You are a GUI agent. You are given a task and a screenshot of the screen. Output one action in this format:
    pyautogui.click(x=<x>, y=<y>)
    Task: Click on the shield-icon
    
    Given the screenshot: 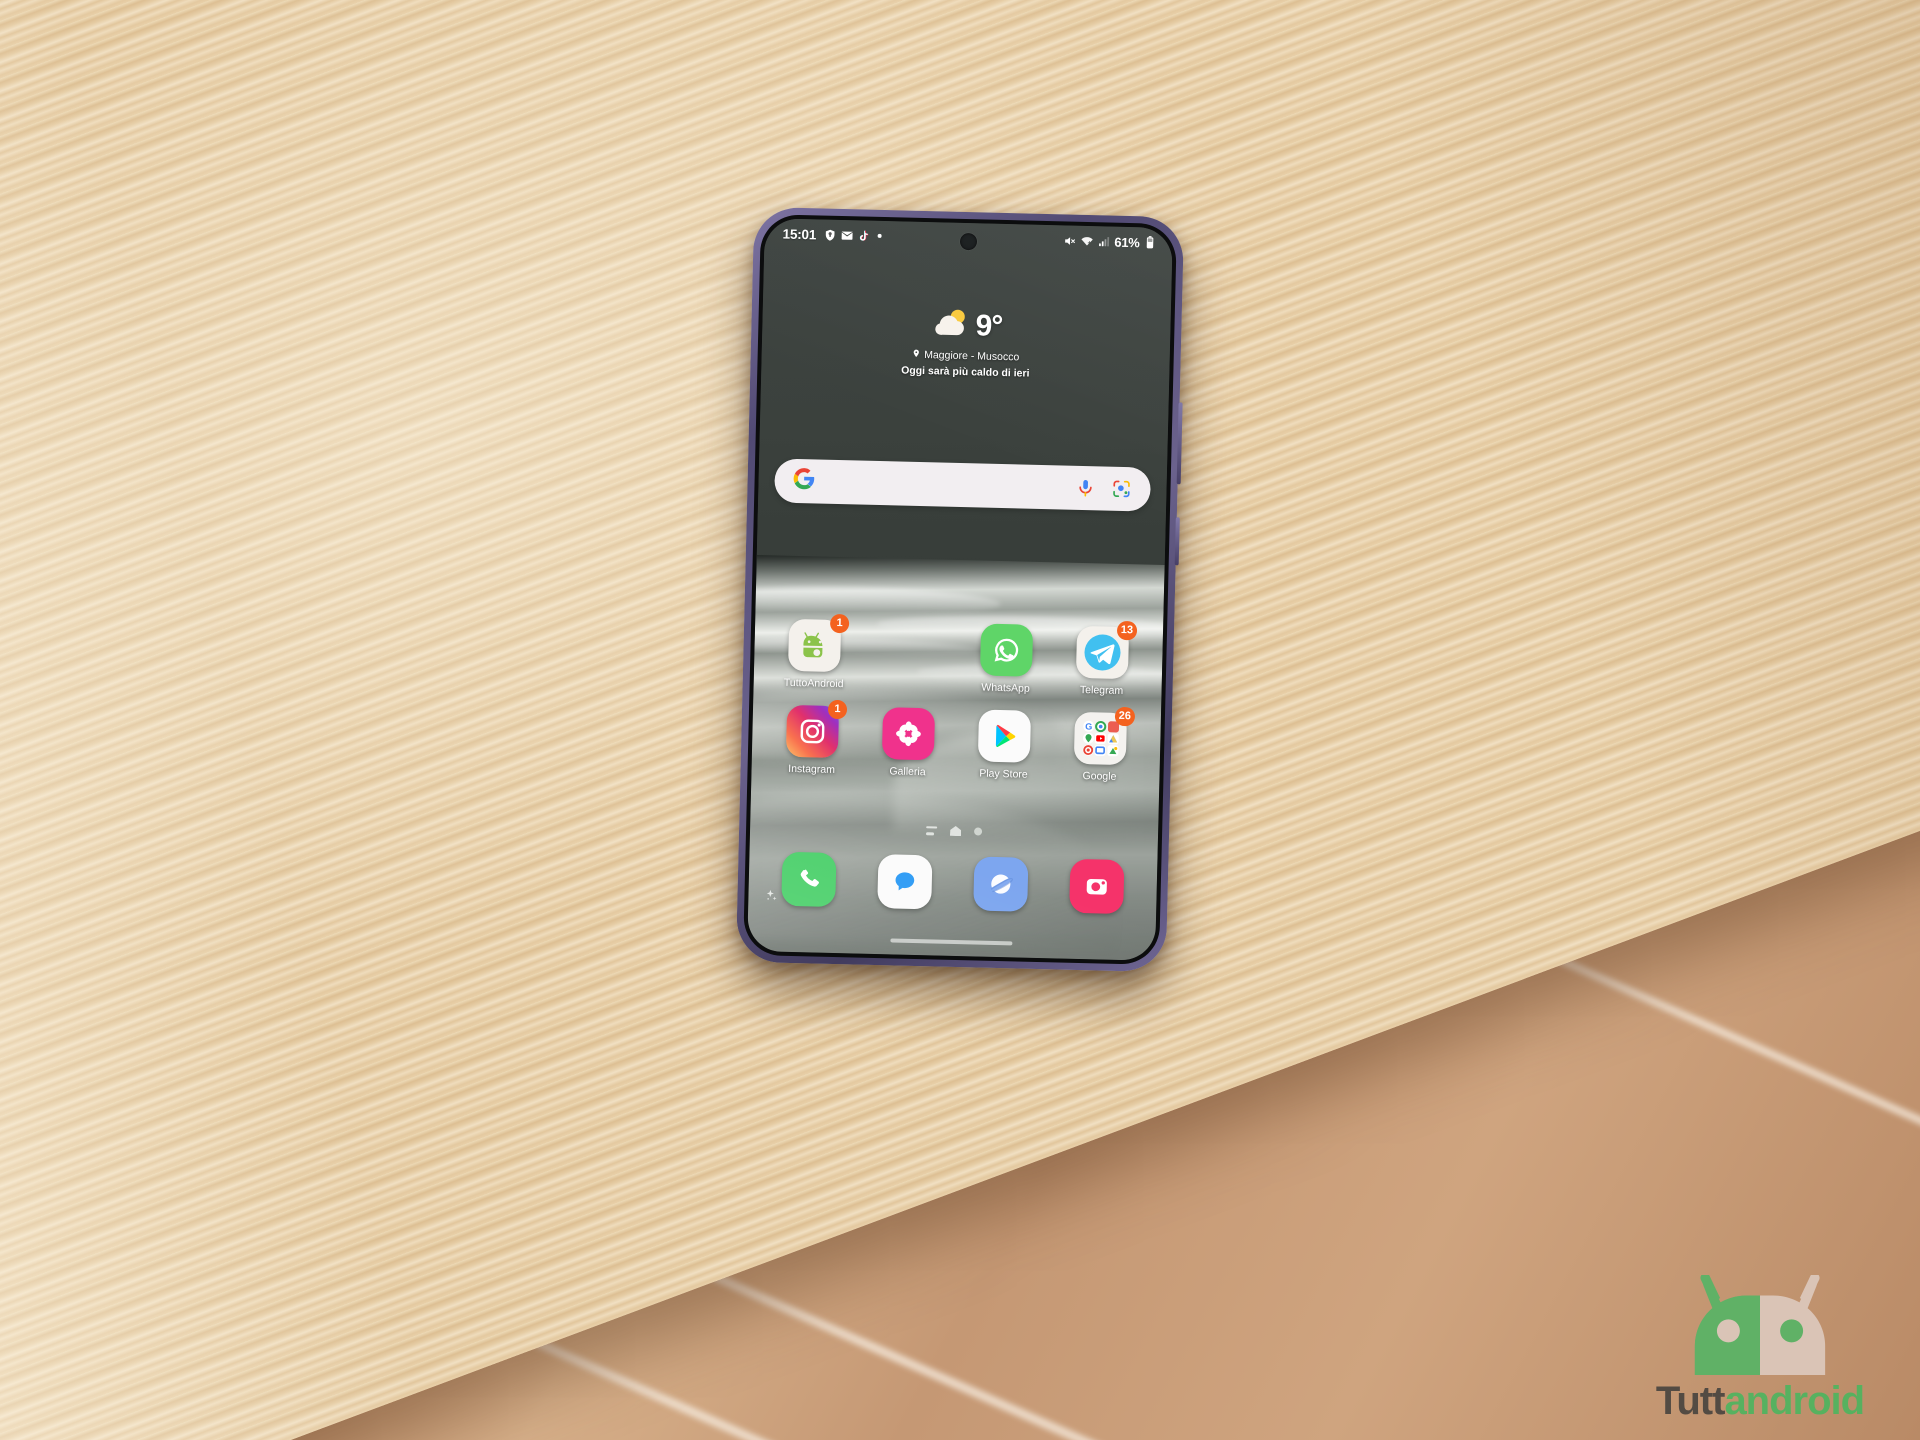 What is the action you would take?
    pyautogui.click(x=829, y=234)
    